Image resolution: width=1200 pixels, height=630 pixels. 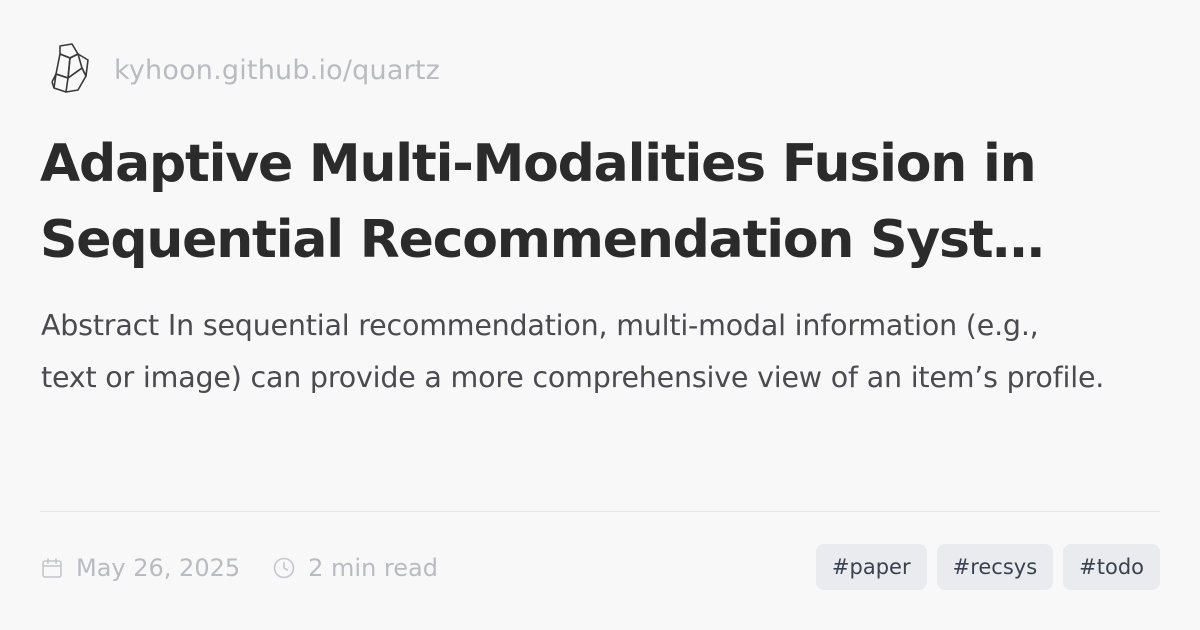 I want to click on clock-icon, so click(x=284, y=568).